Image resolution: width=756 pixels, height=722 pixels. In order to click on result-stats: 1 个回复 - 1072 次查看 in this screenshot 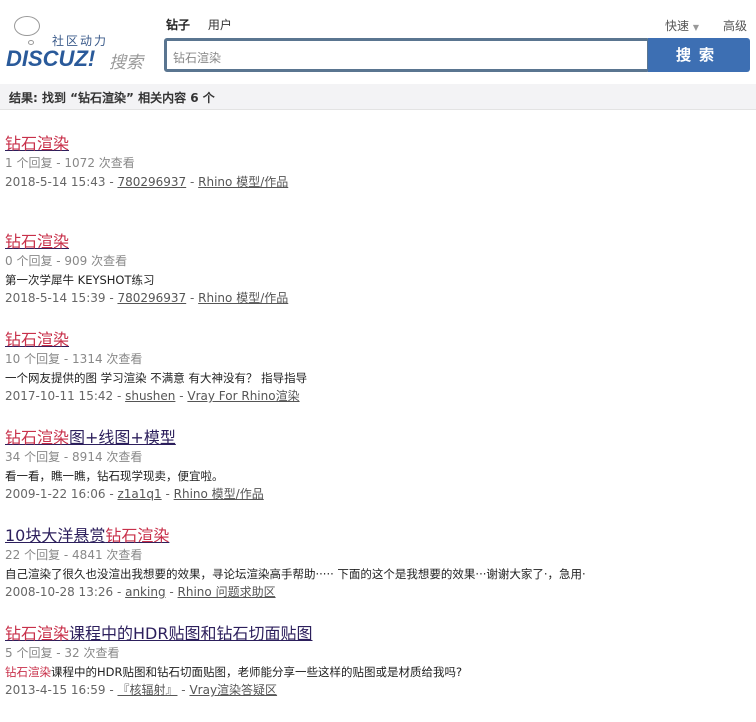, I will do `click(70, 163)`.